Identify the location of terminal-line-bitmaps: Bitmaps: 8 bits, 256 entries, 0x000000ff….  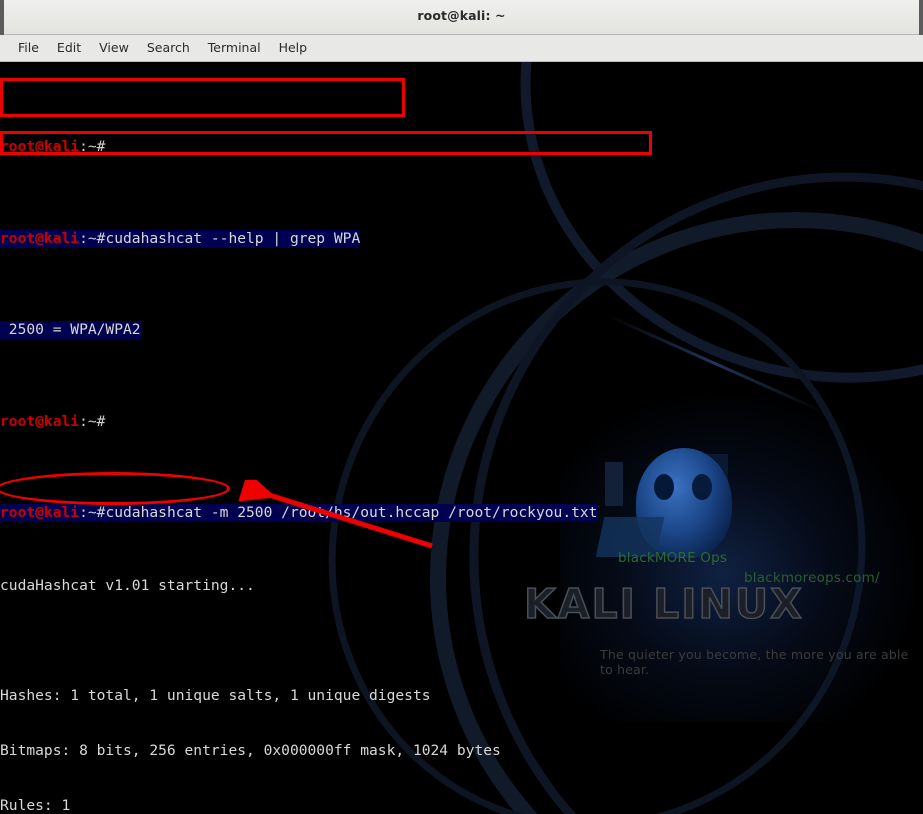
(250, 750).